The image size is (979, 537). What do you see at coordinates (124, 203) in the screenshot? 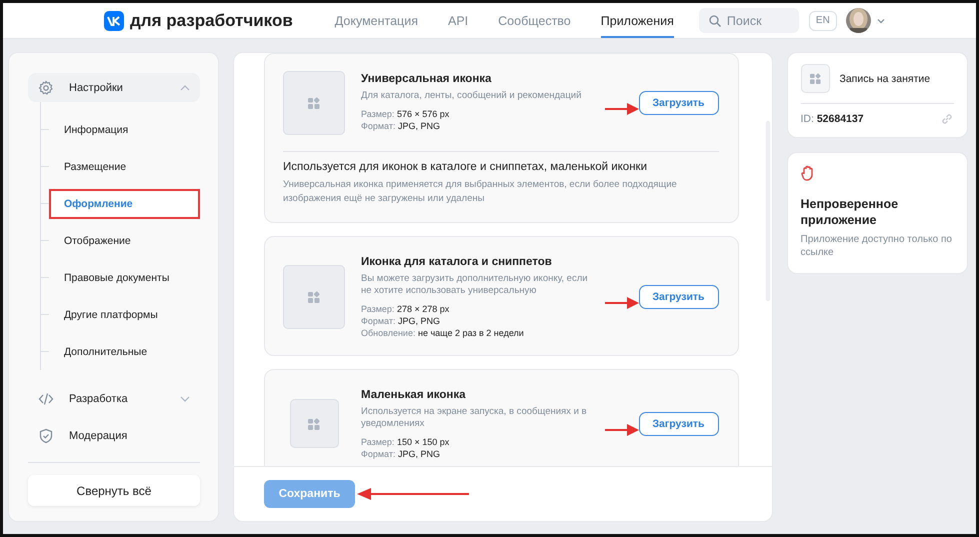
I see `sidebar-item: Оформление` at bounding box center [124, 203].